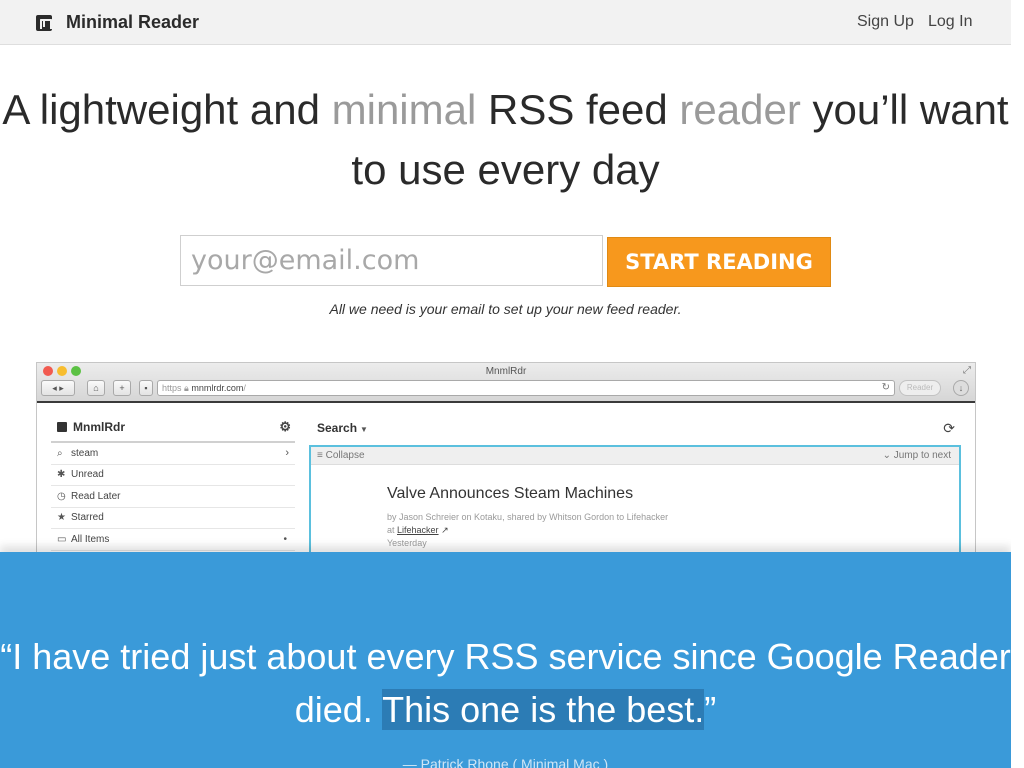 The image size is (1024, 768). Describe the element at coordinates (961, 388) in the screenshot. I see `downloads-icon: ↓` at that location.